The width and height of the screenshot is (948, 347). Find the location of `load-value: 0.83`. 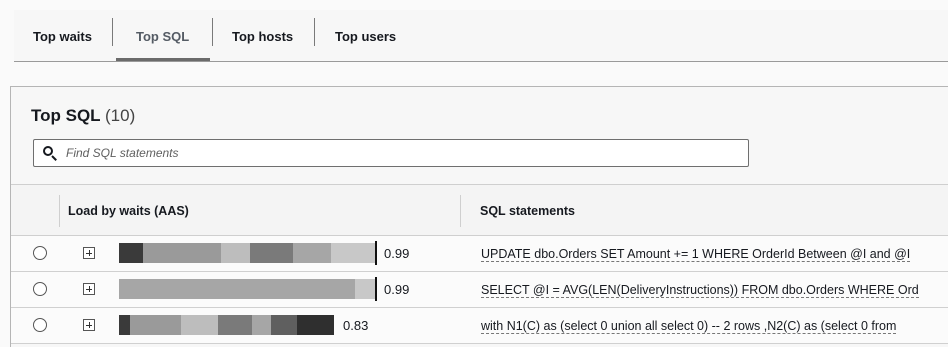

load-value: 0.83 is located at coordinates (356, 325).